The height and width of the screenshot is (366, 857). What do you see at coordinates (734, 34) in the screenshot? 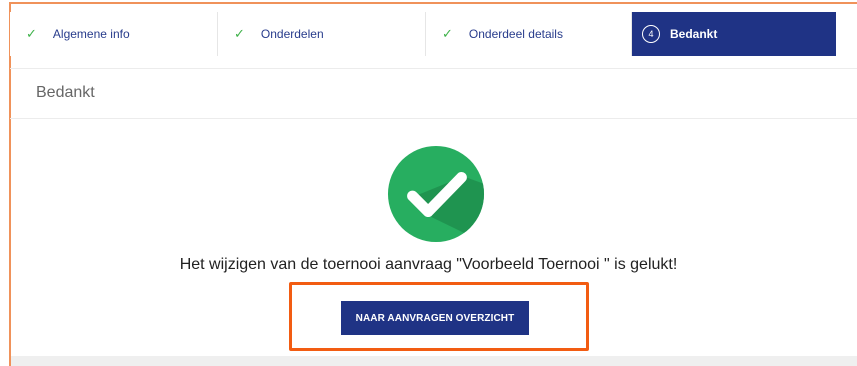
I see `step-bedankt: 4 Bedankt` at bounding box center [734, 34].